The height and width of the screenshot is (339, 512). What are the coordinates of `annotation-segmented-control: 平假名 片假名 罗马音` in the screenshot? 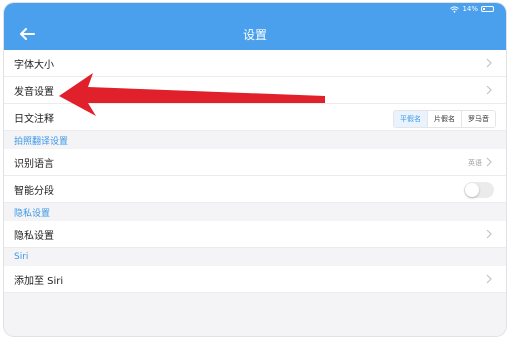 It's located at (444, 119).